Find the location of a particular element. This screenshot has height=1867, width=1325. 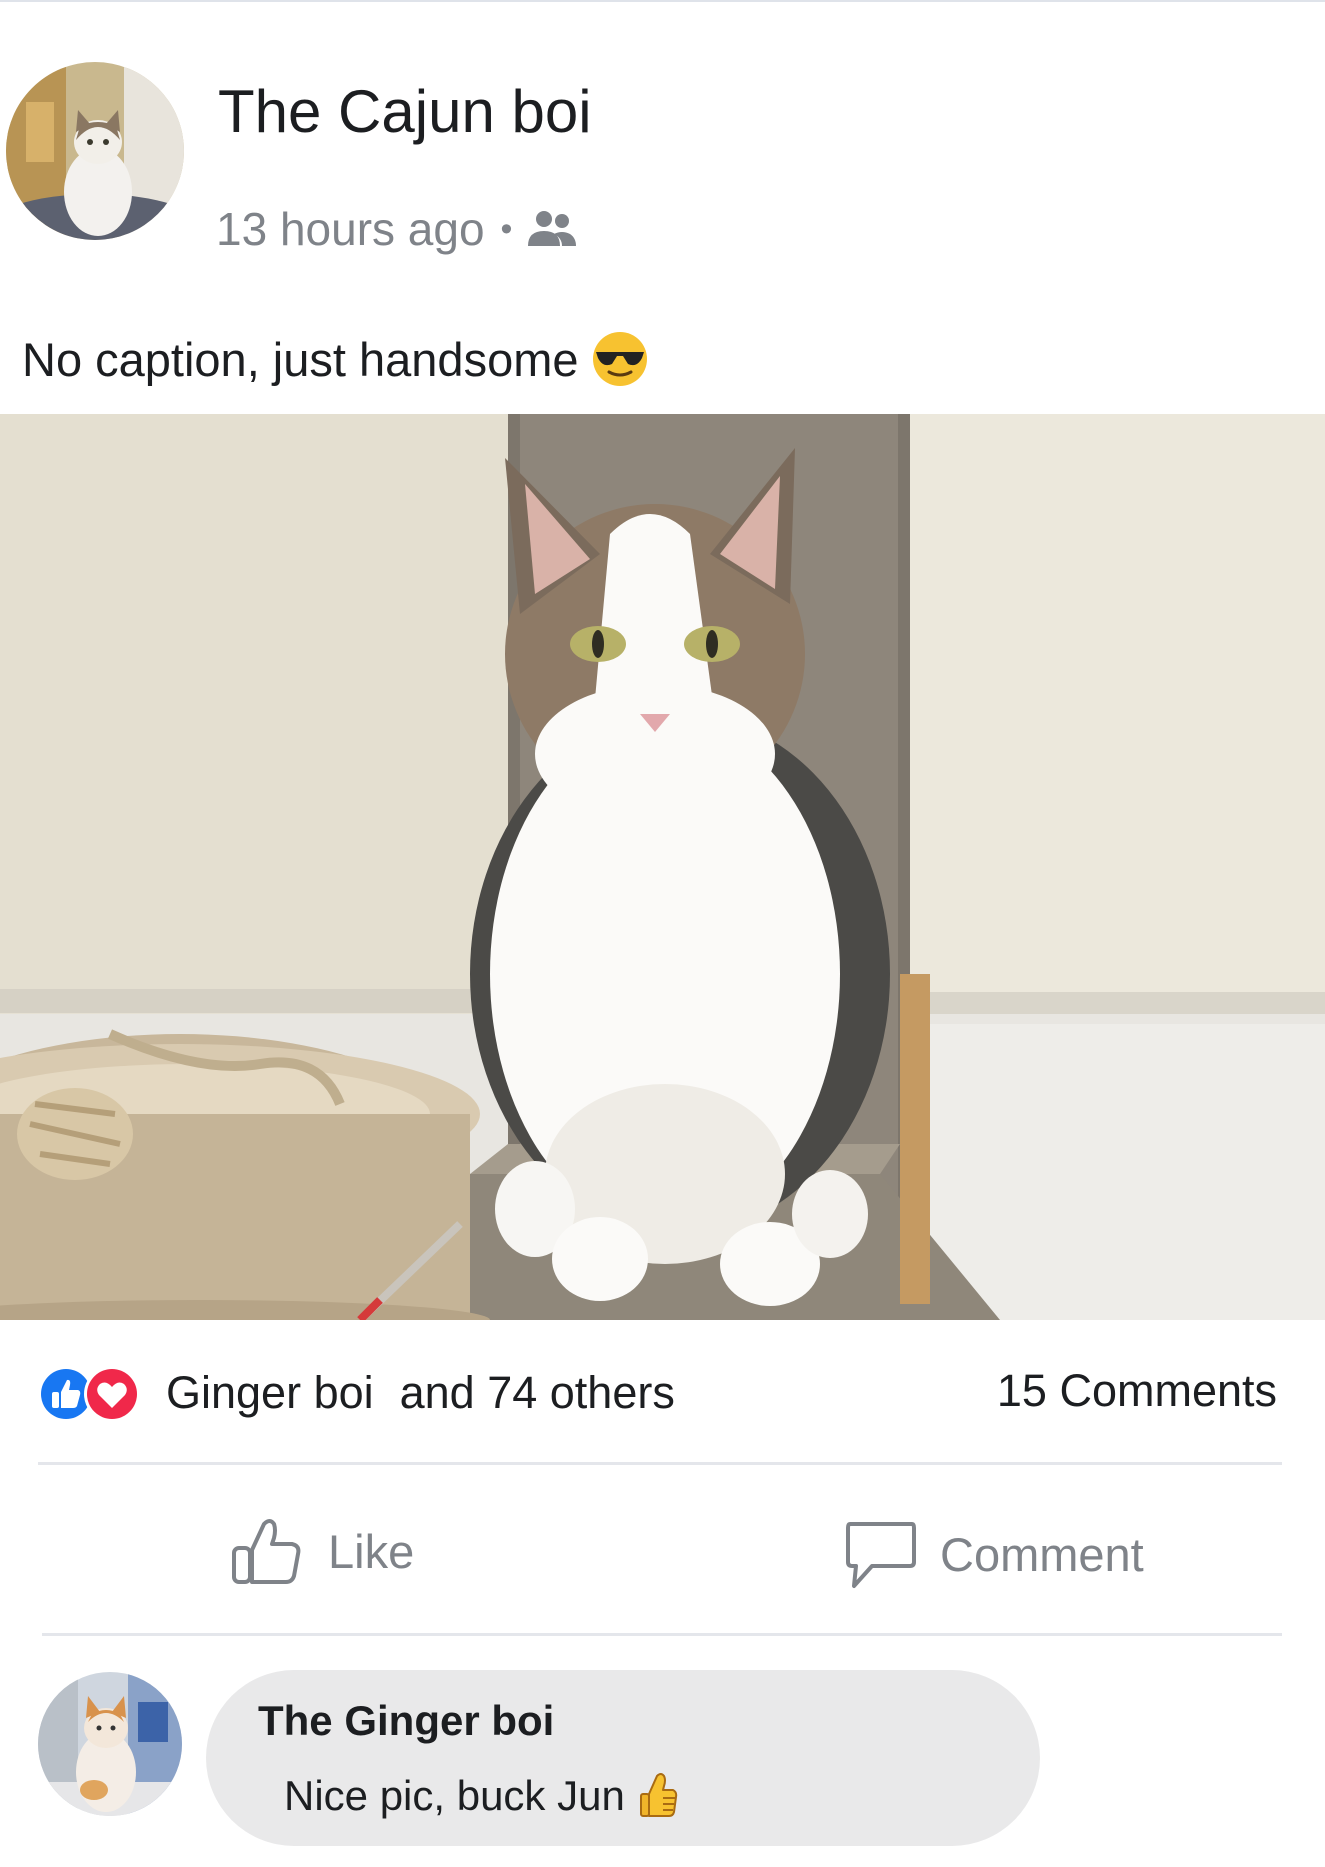

like-button: Like is located at coordinates (321, 1551).